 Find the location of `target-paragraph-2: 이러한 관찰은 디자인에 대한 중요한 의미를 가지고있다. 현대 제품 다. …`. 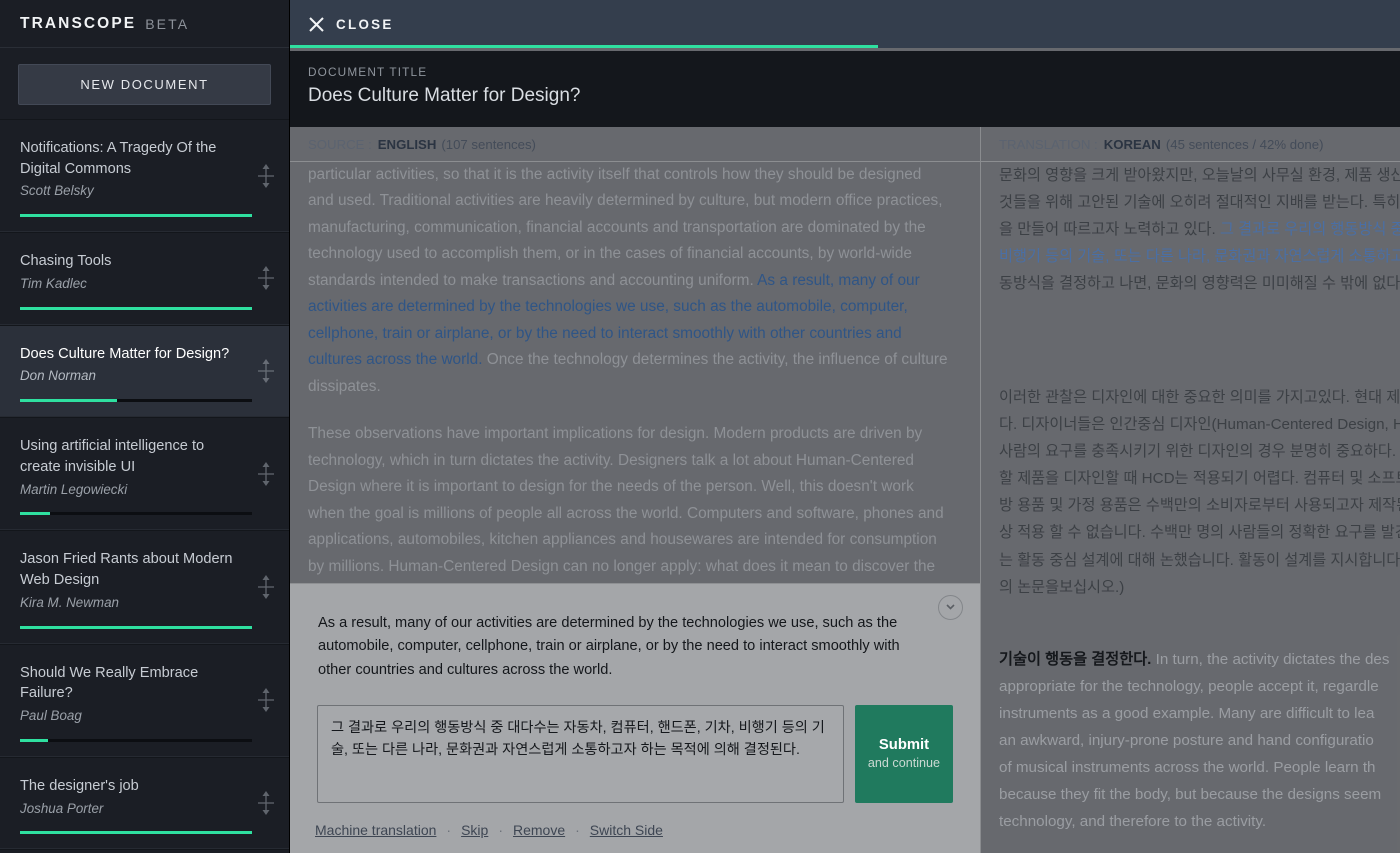

target-paragraph-2: 이러한 관찰은 디자인에 대한 중요한 의미를 가지고있다. 현대 제품 다. … is located at coordinates (1199, 492).